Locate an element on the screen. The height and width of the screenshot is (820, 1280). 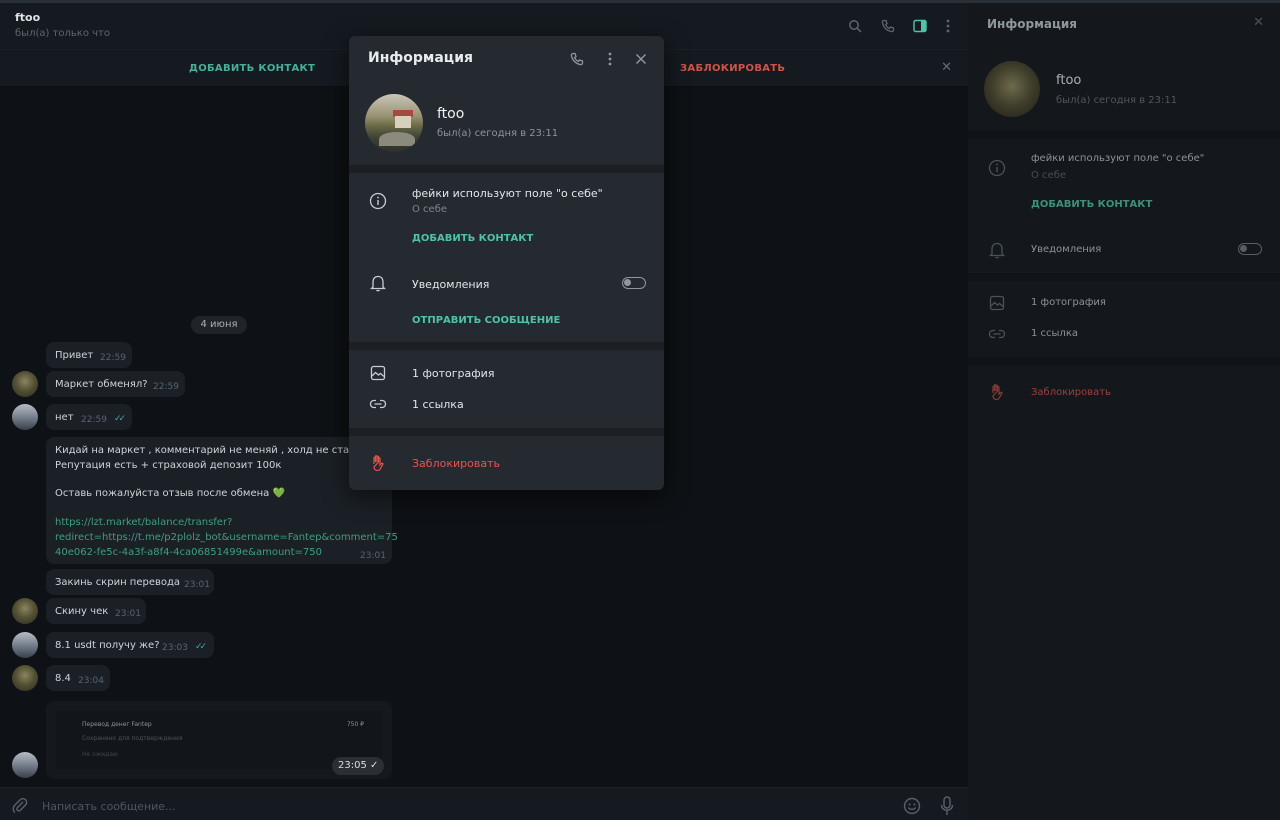
sidebar-toggle-icon is located at coordinates (920, 26).